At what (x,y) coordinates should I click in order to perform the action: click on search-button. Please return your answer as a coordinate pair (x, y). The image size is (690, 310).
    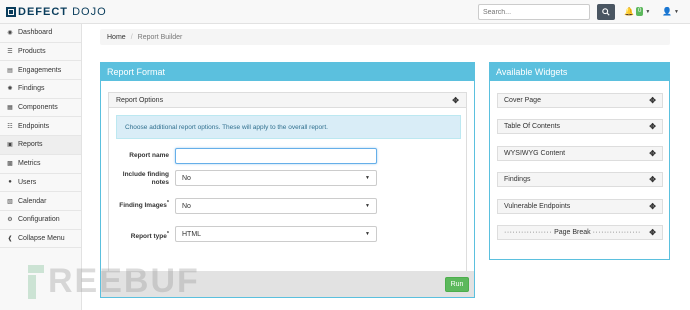
    Looking at the image, I should click on (606, 12).